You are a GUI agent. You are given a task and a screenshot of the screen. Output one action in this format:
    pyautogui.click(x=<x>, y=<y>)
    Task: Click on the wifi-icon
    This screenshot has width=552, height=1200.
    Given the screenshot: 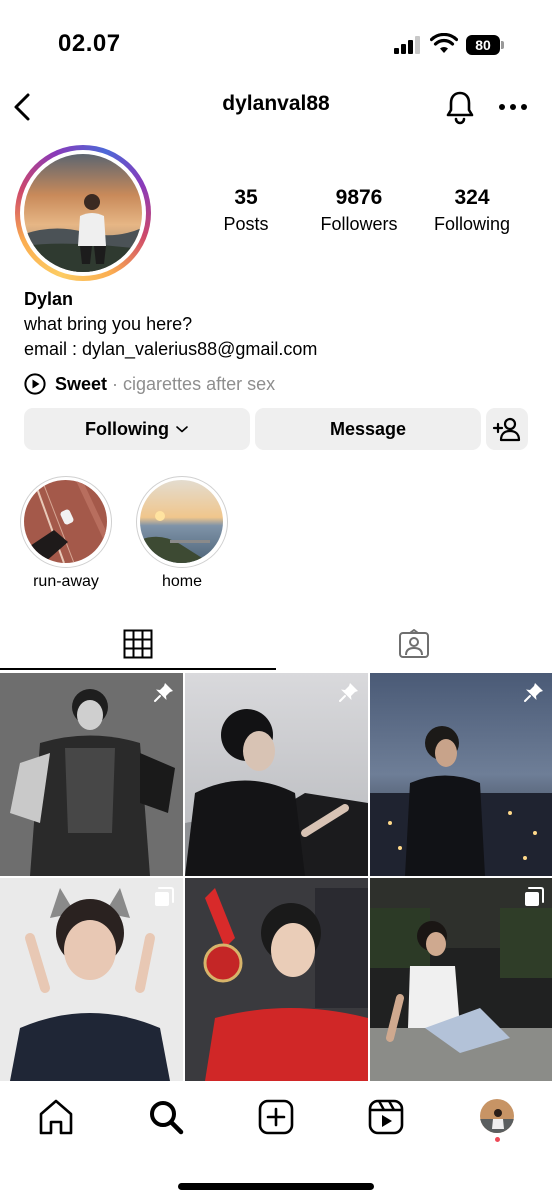 What is the action you would take?
    pyautogui.click(x=444, y=43)
    